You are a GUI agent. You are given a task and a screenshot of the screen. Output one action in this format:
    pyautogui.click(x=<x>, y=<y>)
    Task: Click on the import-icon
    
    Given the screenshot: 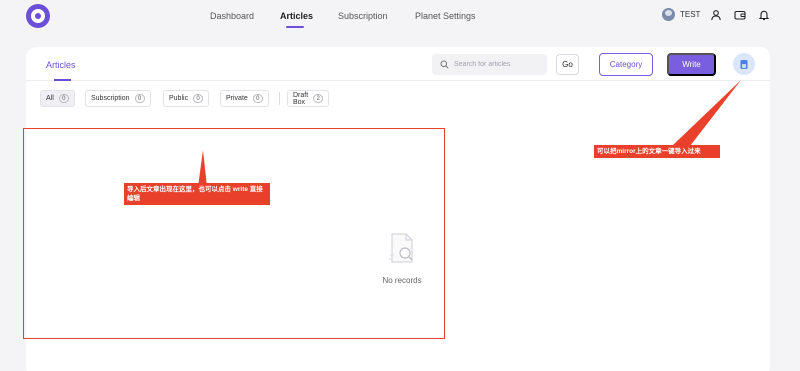 What is the action you would take?
    pyautogui.click(x=744, y=64)
    